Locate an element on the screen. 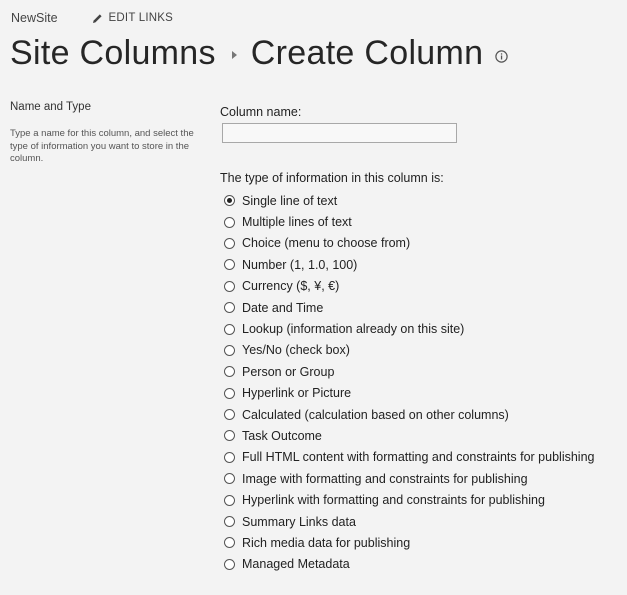  column-type-option: Task Outcome is located at coordinates (409, 435).